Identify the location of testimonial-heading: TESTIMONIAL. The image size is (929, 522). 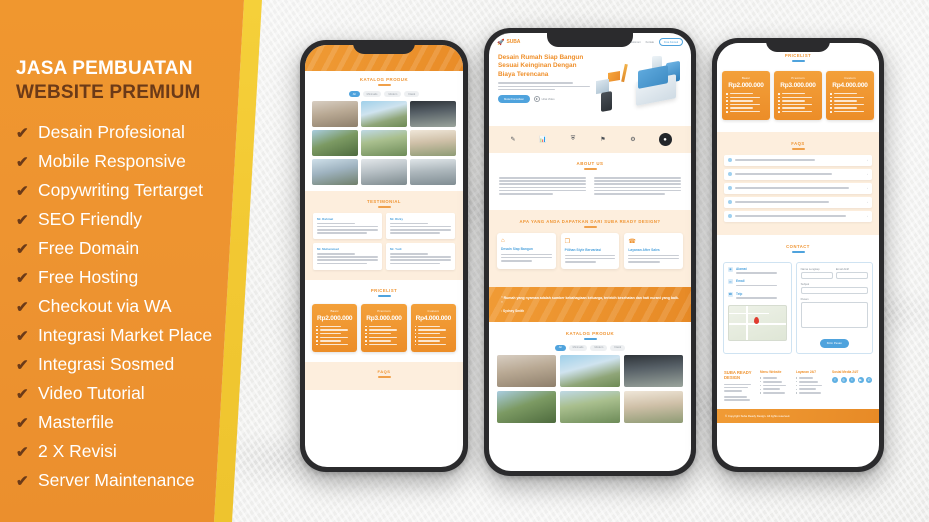
(384, 202).